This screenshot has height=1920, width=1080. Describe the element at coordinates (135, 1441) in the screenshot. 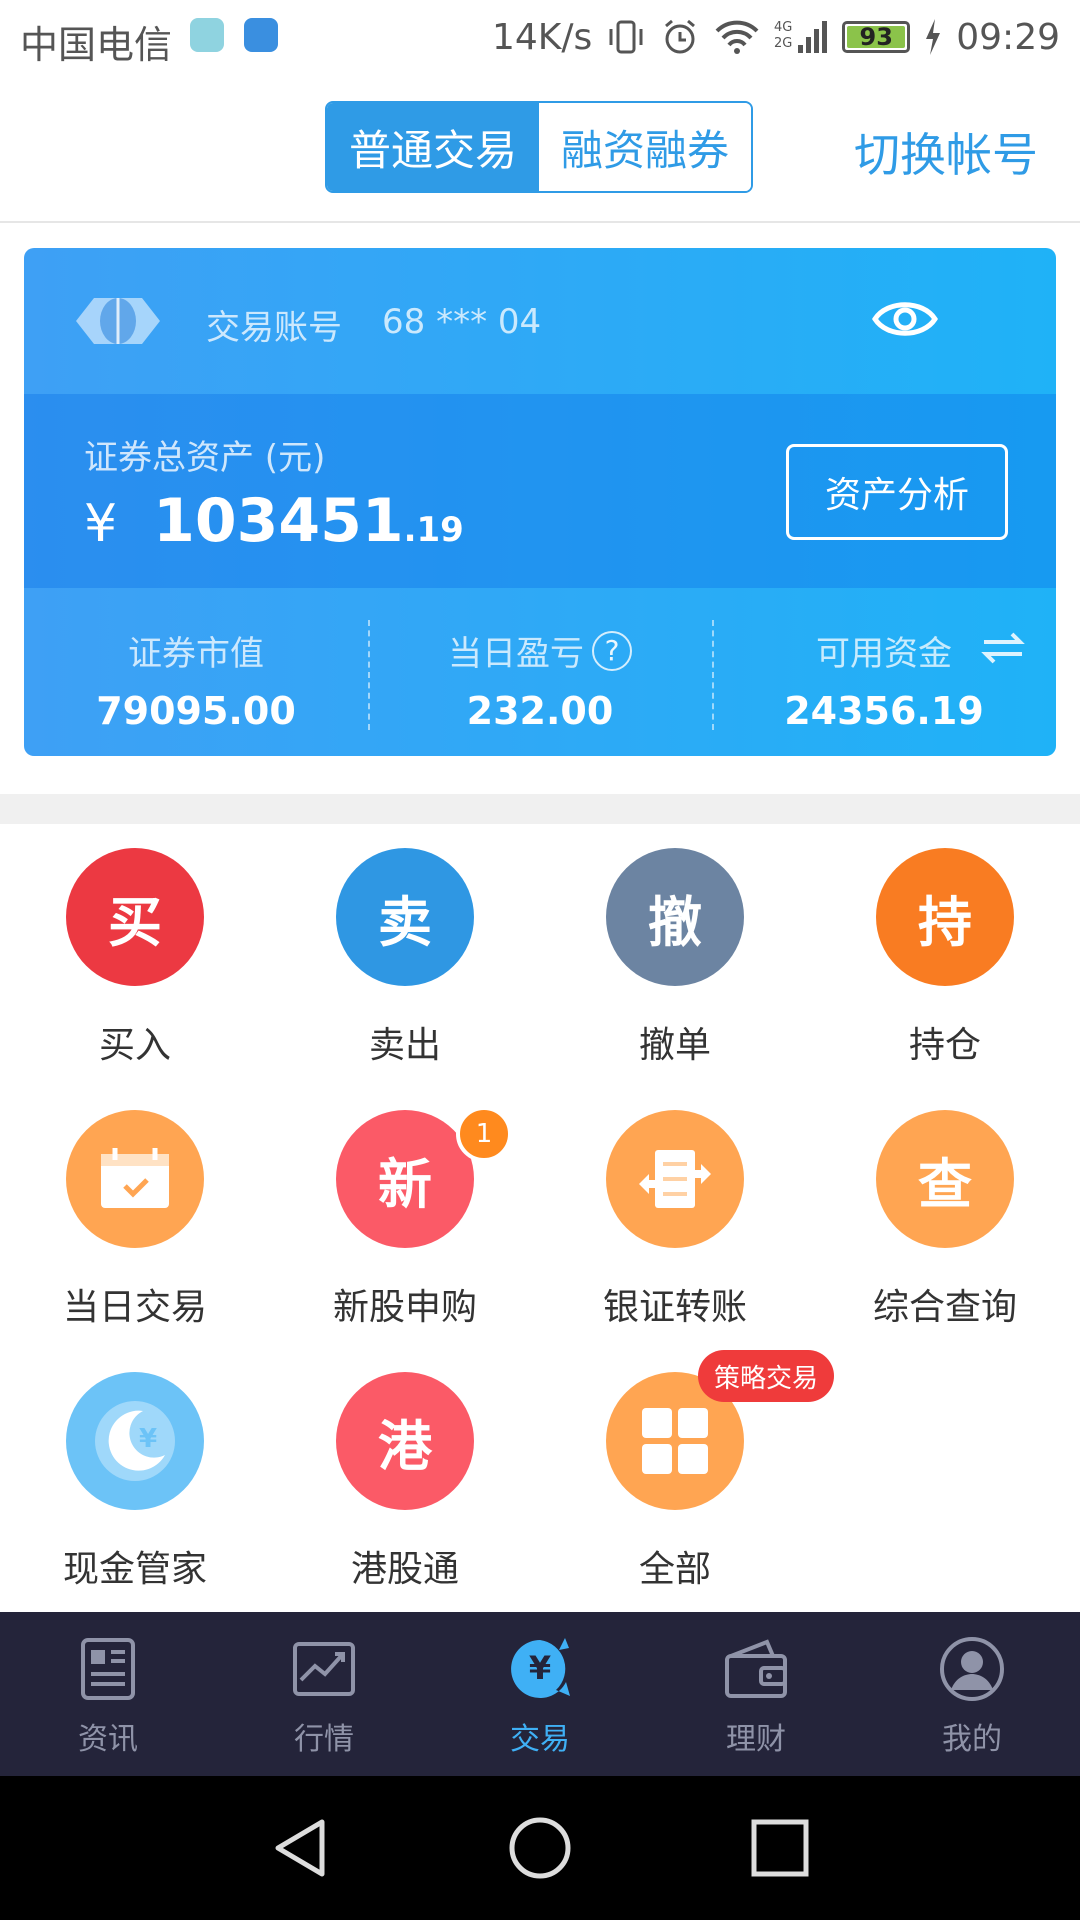

I see `moon-yen-icon: ¥` at that location.